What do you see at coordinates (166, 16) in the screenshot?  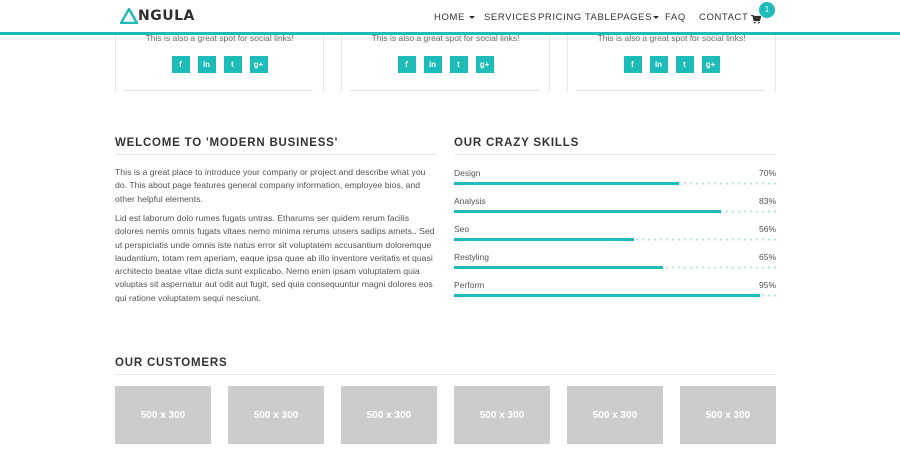 I see `brand-name: NGULA` at bounding box center [166, 16].